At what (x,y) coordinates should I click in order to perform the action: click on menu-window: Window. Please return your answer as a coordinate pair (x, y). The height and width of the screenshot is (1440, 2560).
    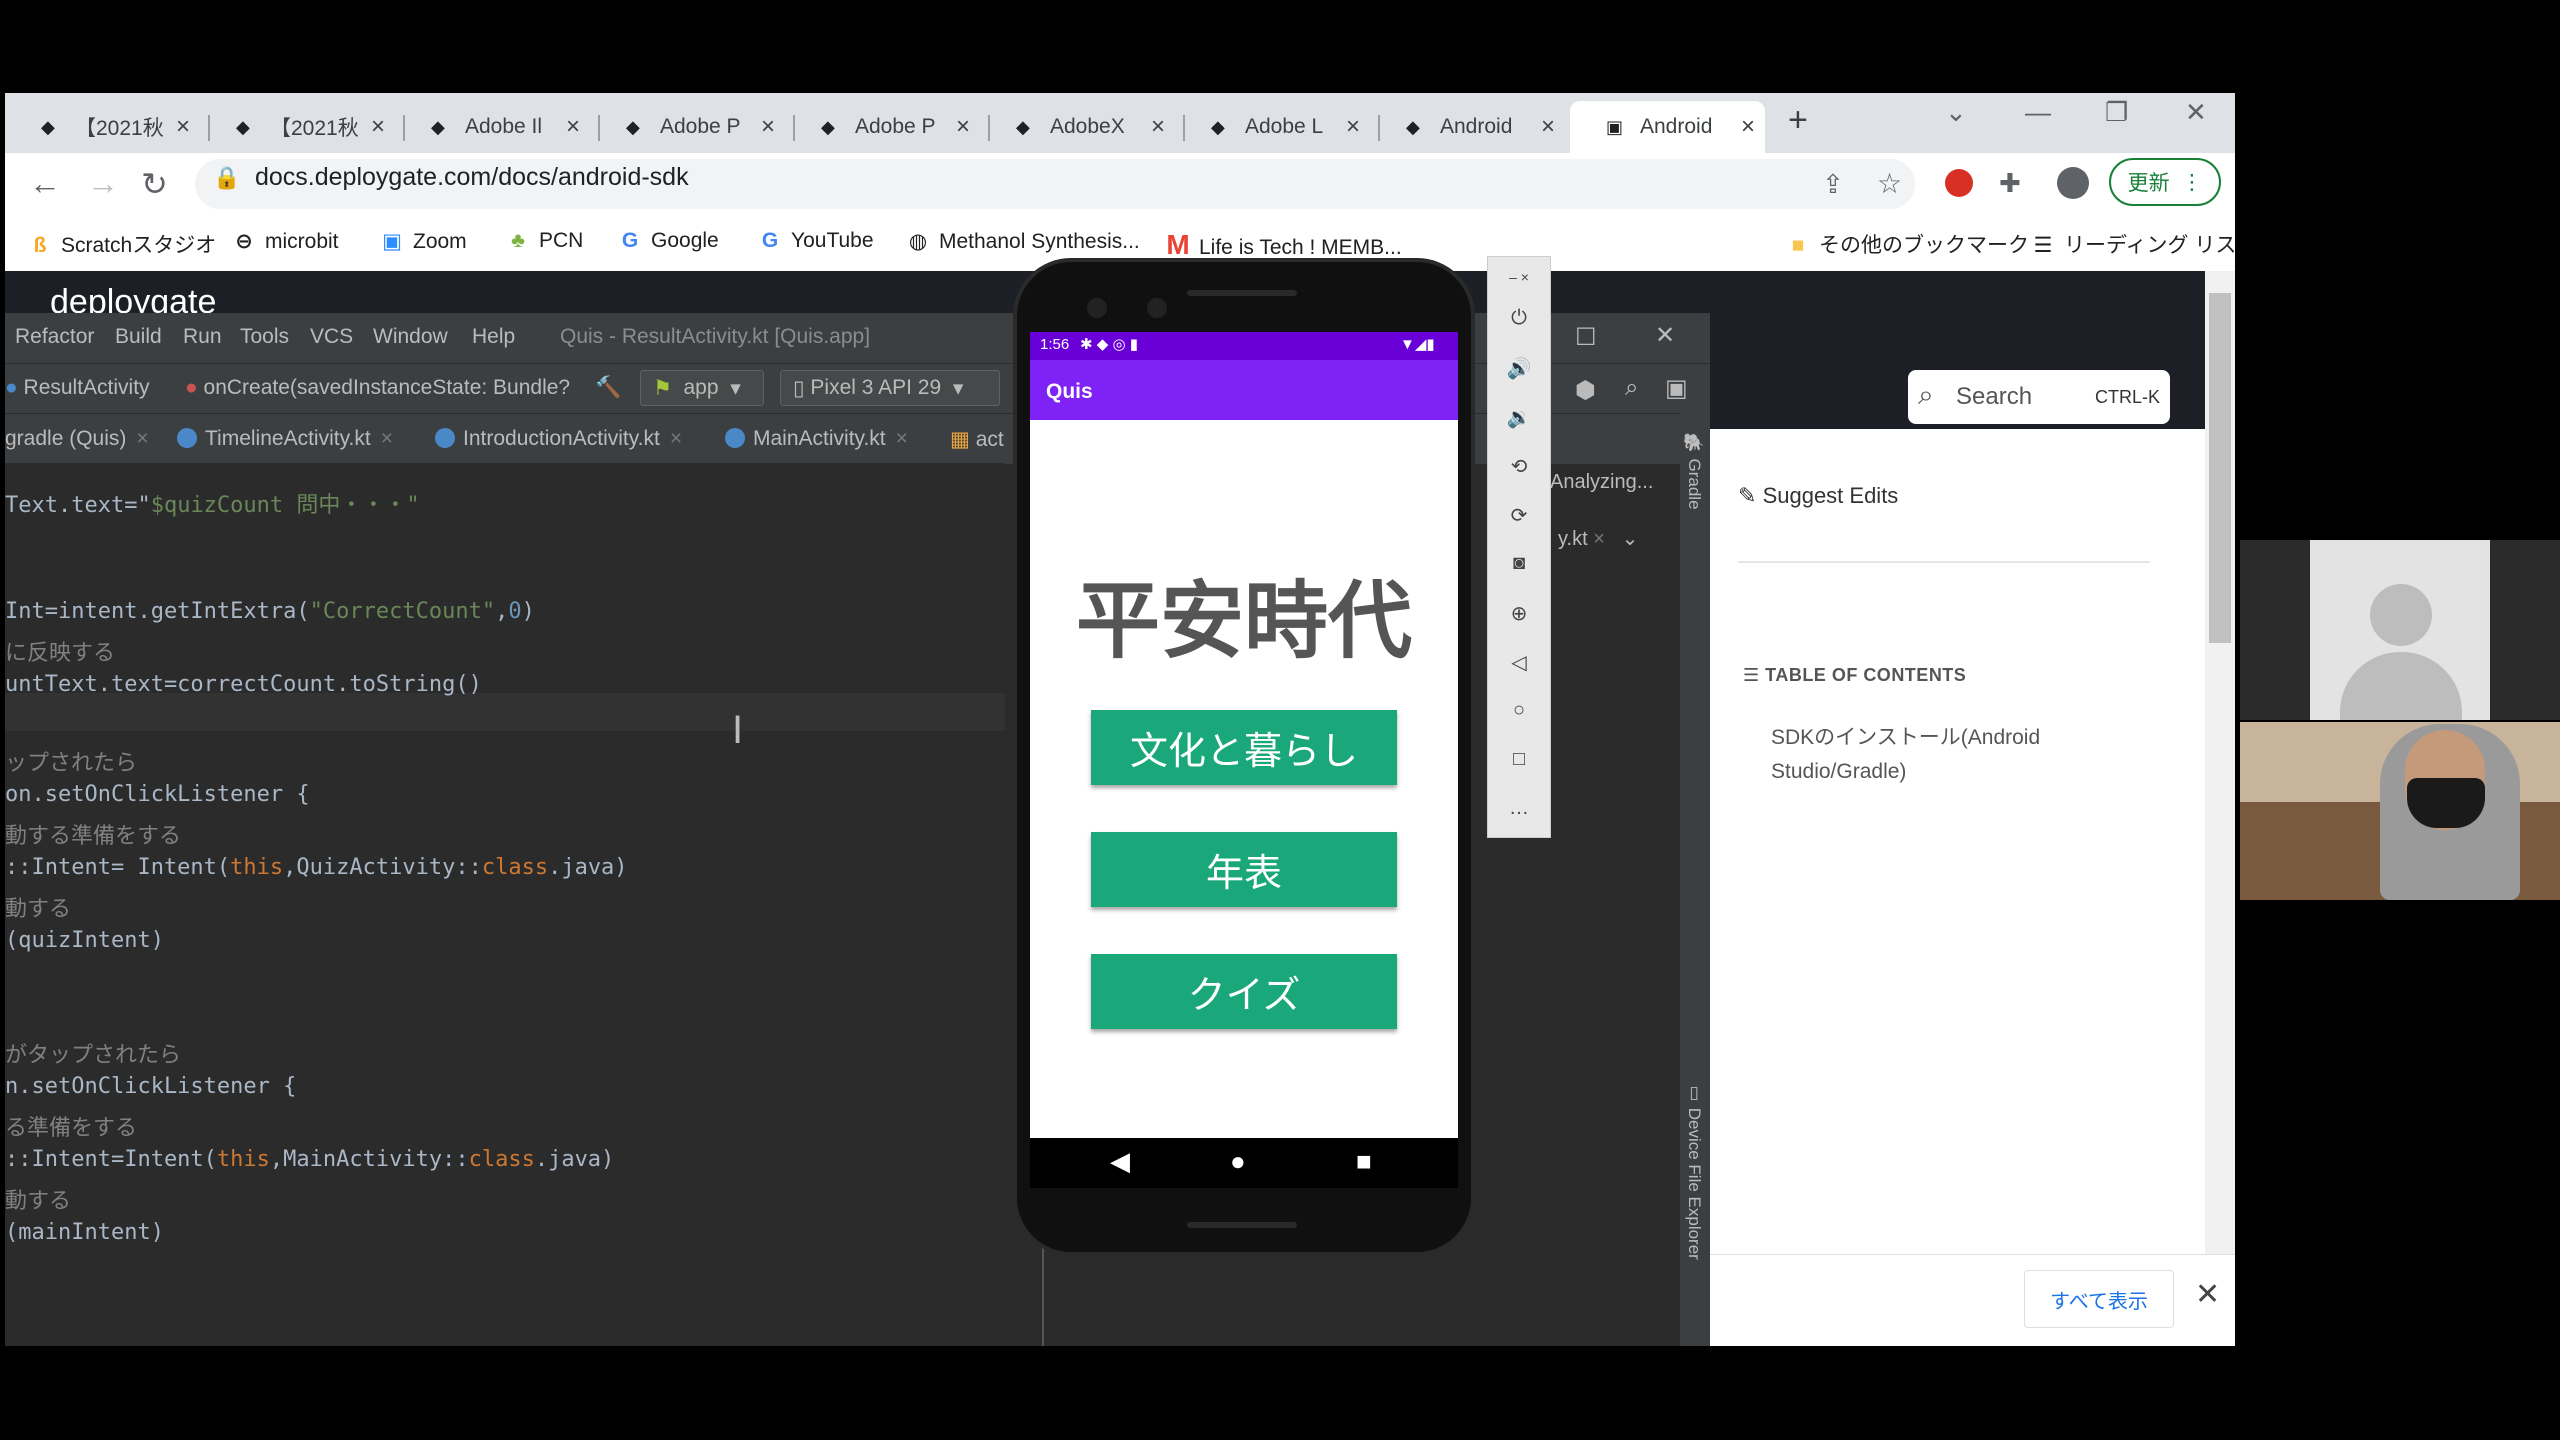
    Looking at the image, I should click on (410, 337).